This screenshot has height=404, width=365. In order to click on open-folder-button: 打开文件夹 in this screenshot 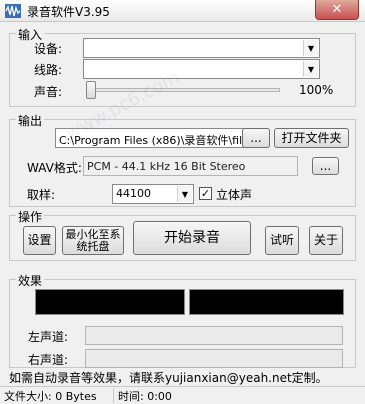, I will do `click(311, 138)`.